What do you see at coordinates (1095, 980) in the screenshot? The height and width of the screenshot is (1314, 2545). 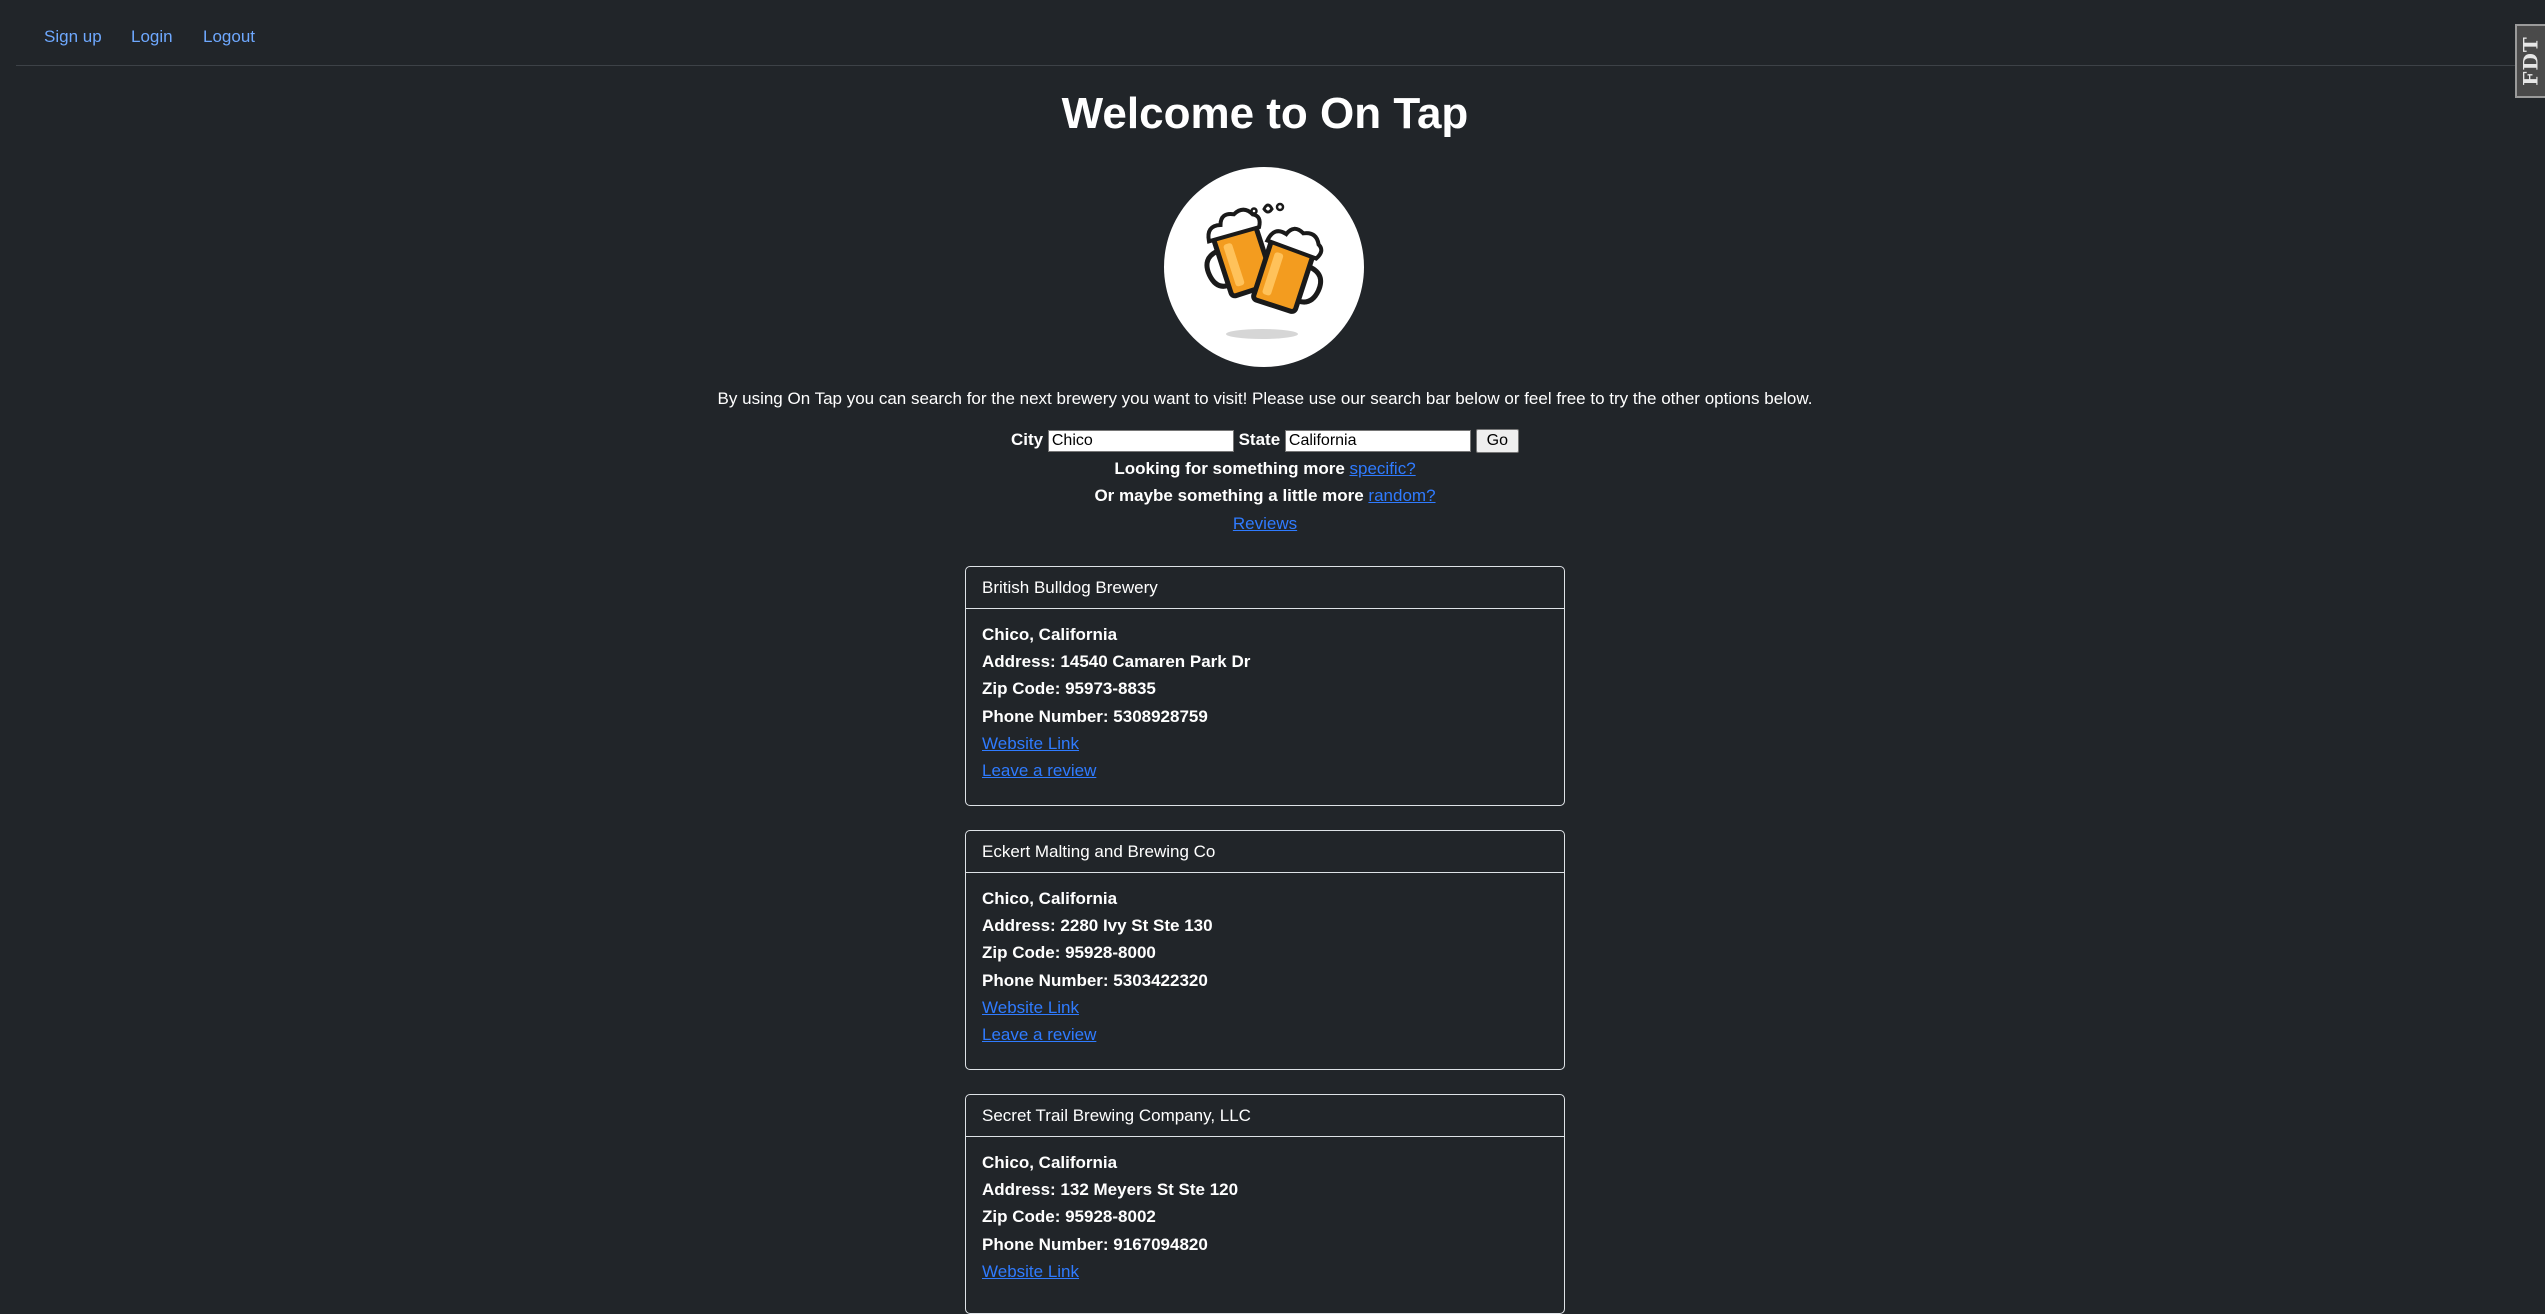 I see `brewery-phone: Phone Number: 5303422320` at bounding box center [1095, 980].